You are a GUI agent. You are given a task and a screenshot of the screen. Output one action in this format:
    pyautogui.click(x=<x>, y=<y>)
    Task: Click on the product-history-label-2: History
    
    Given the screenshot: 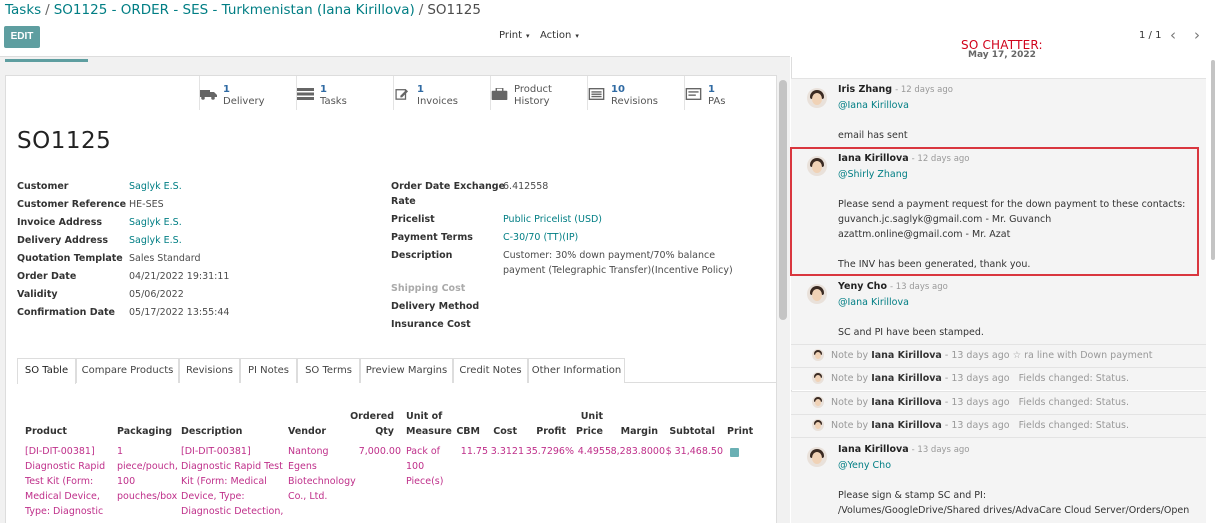 What is the action you would take?
    pyautogui.click(x=532, y=101)
    